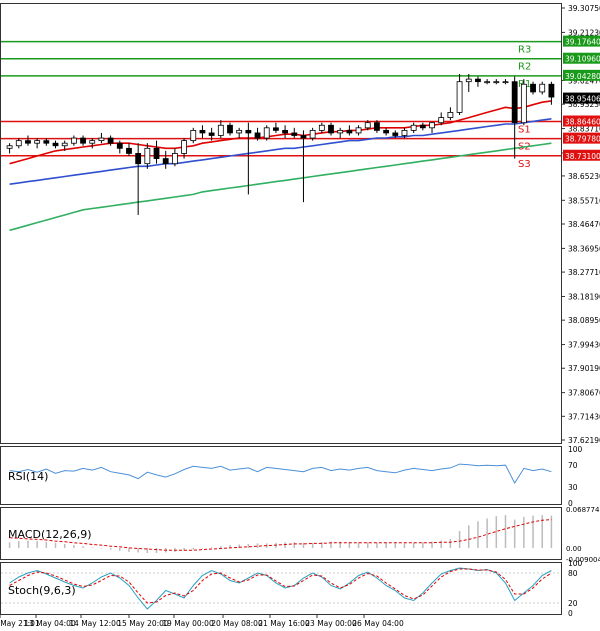 This screenshot has height=631, width=600. I want to click on price-tick-label: 38.08950, so click(584, 320).